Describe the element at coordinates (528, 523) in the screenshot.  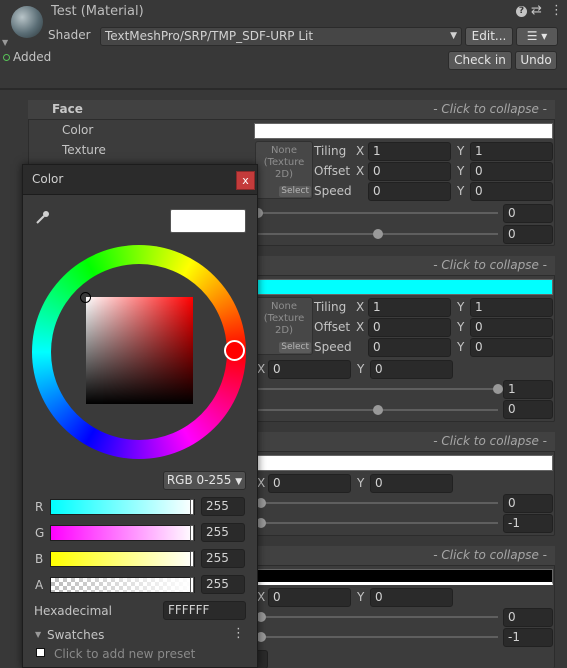
I see `underlay-slider2-value: -1` at that location.